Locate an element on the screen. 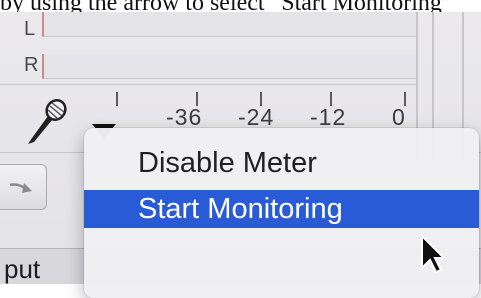 Image resolution: width=481 pixels, height=298 pixels. left-channel-label: L is located at coordinates (30, 29).